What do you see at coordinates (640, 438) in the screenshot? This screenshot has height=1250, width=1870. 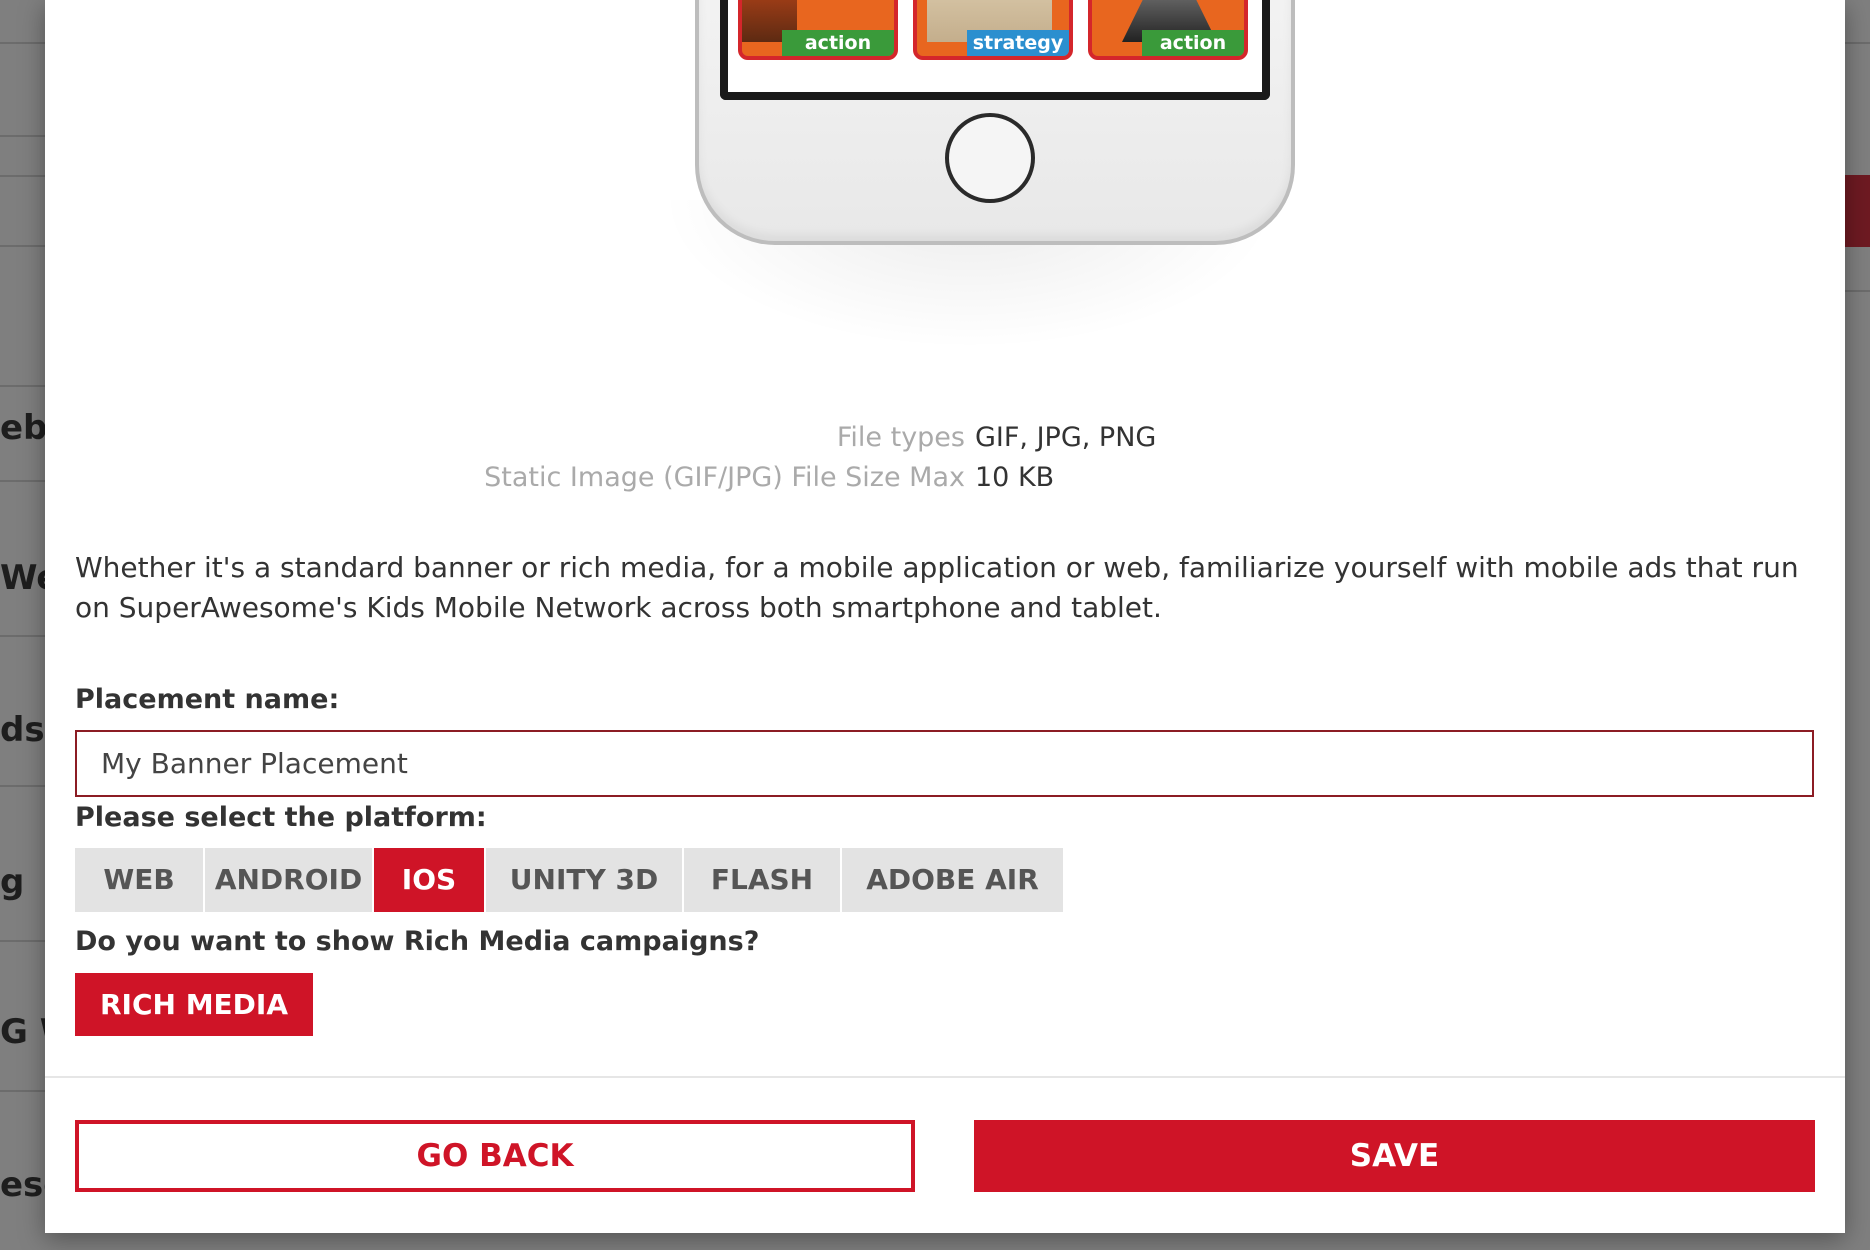 I see `label-wrap: File types` at bounding box center [640, 438].